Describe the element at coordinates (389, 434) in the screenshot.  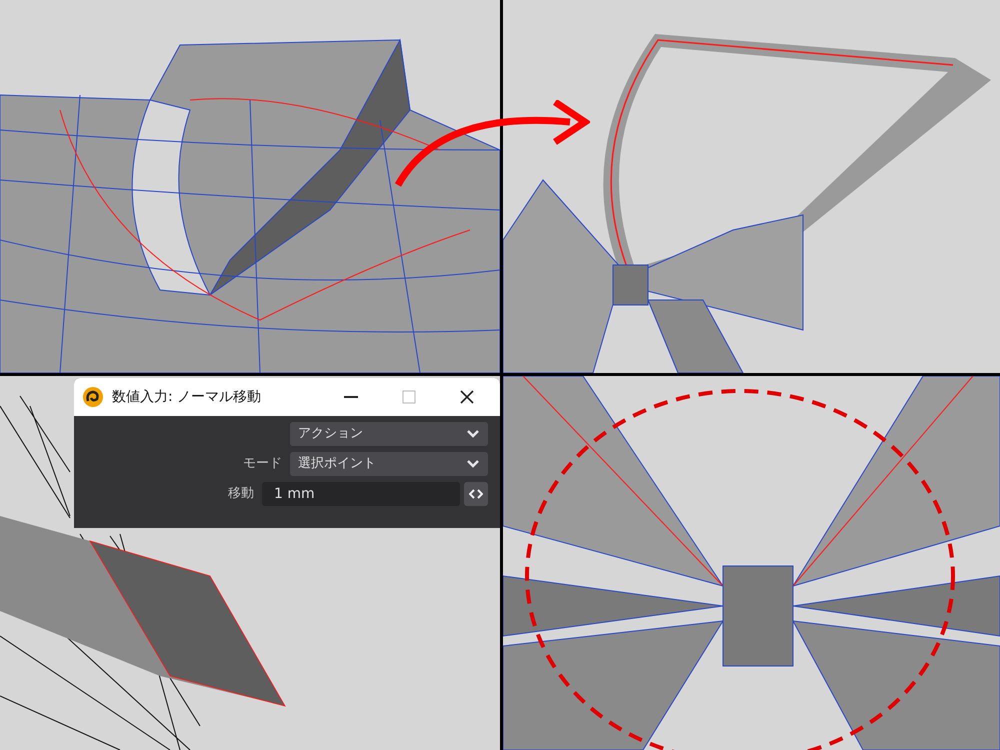
I see `dropdown: アクション` at that location.